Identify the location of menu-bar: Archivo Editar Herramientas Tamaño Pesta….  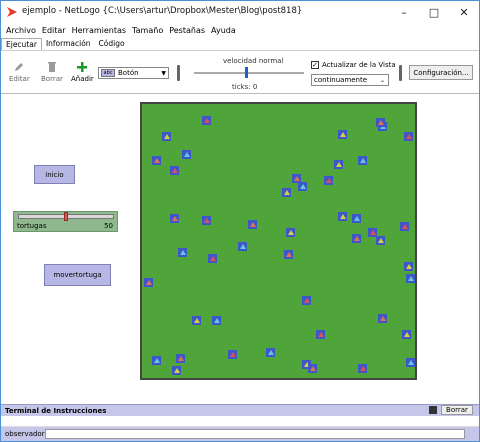
(240, 30).